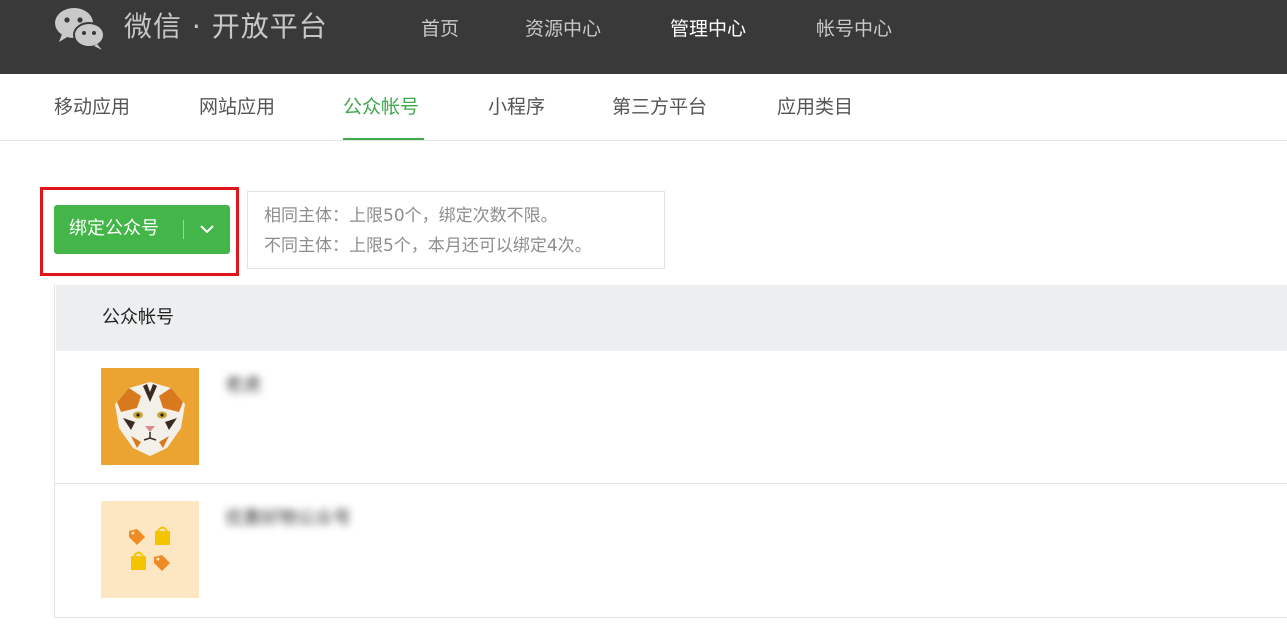 The image size is (1287, 625). What do you see at coordinates (854, 29) in the screenshot?
I see `top-nav-account: 帐号中心` at bounding box center [854, 29].